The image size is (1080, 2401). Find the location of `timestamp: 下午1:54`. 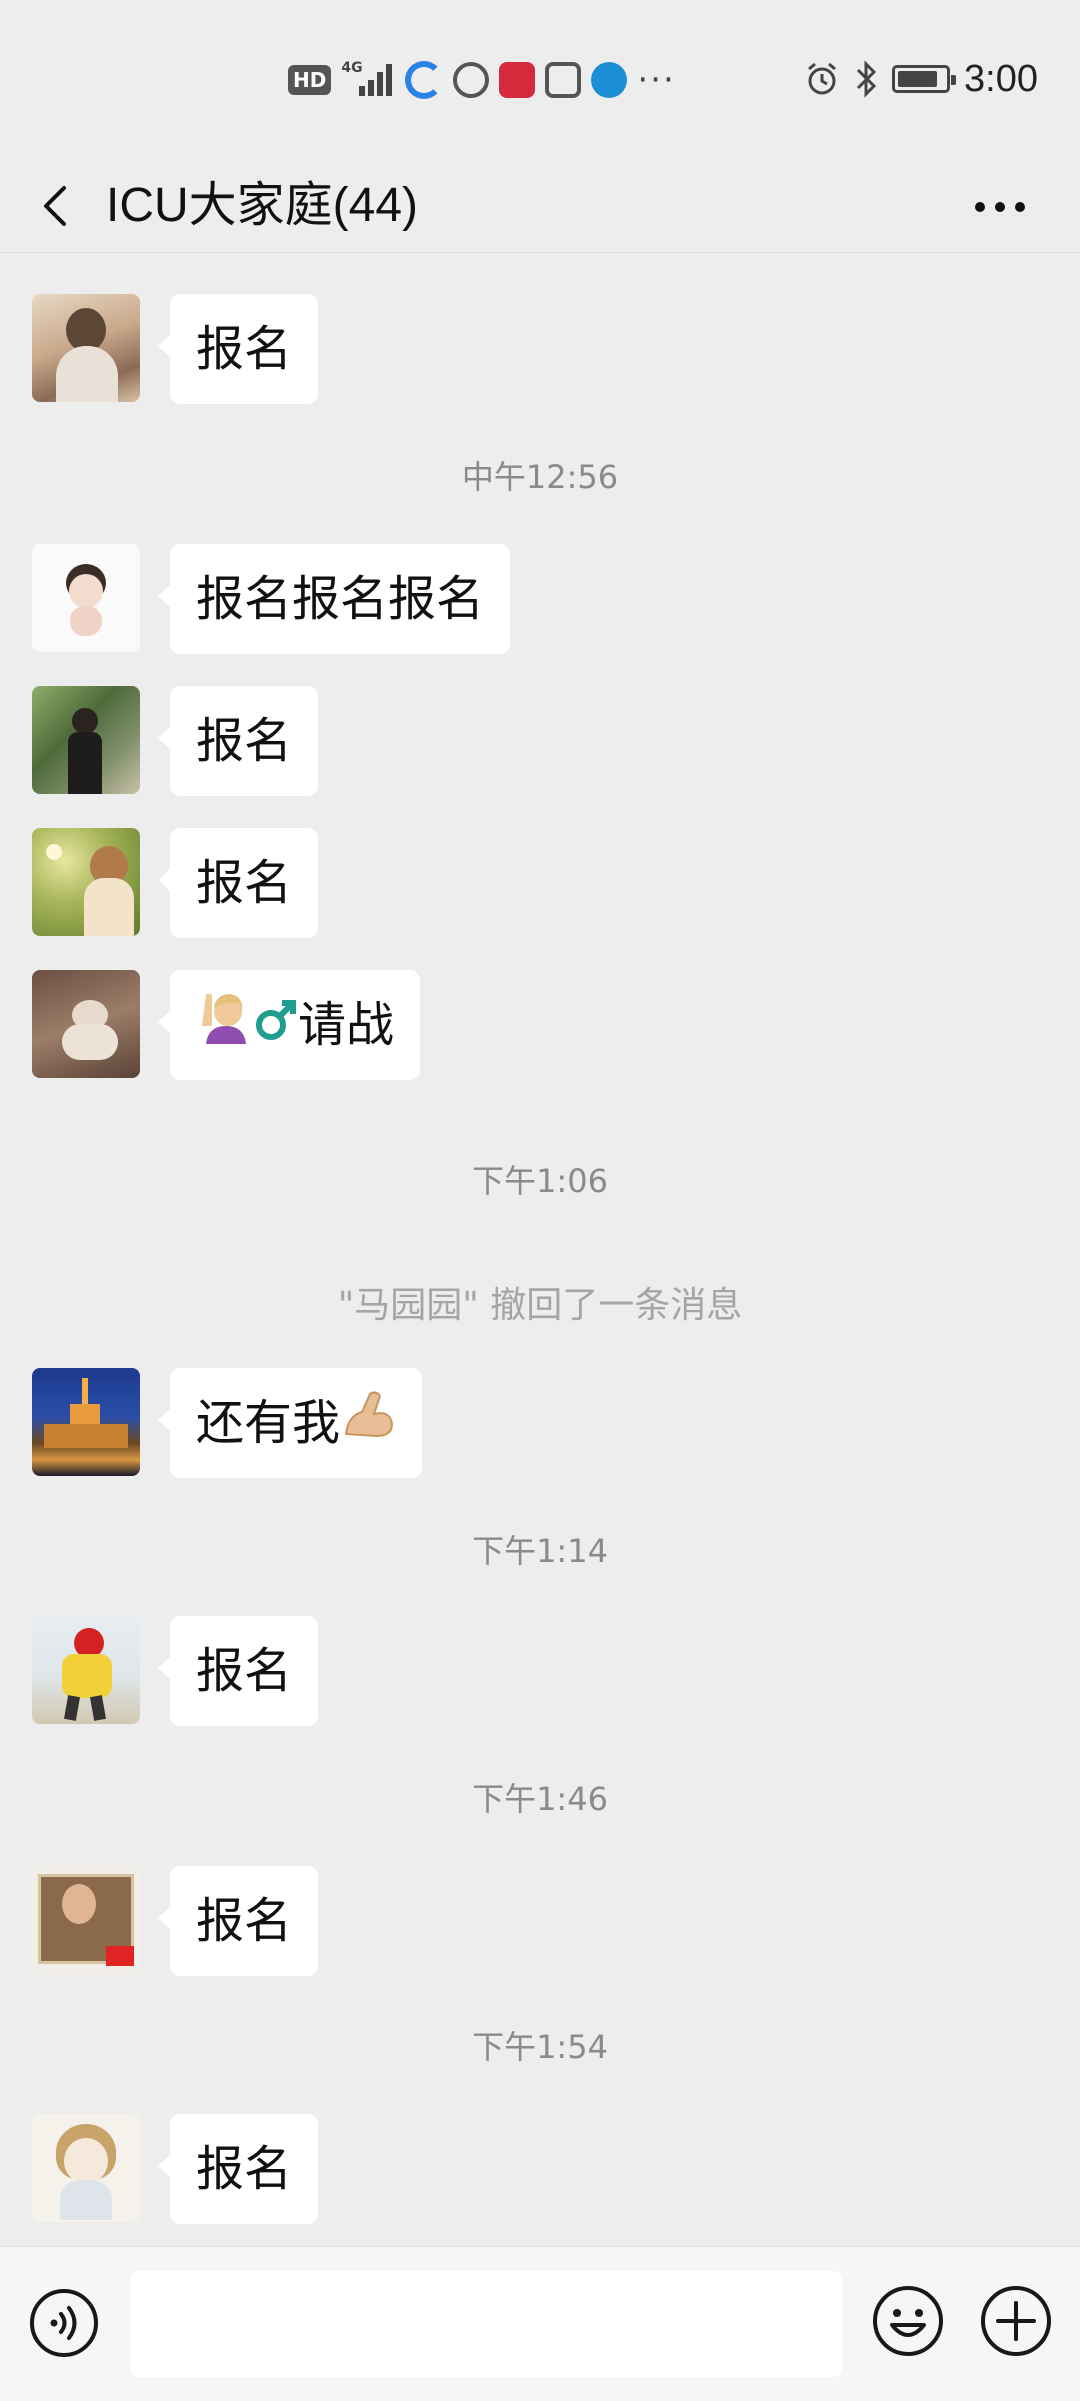

timestamp: 下午1:54 is located at coordinates (540, 2047).